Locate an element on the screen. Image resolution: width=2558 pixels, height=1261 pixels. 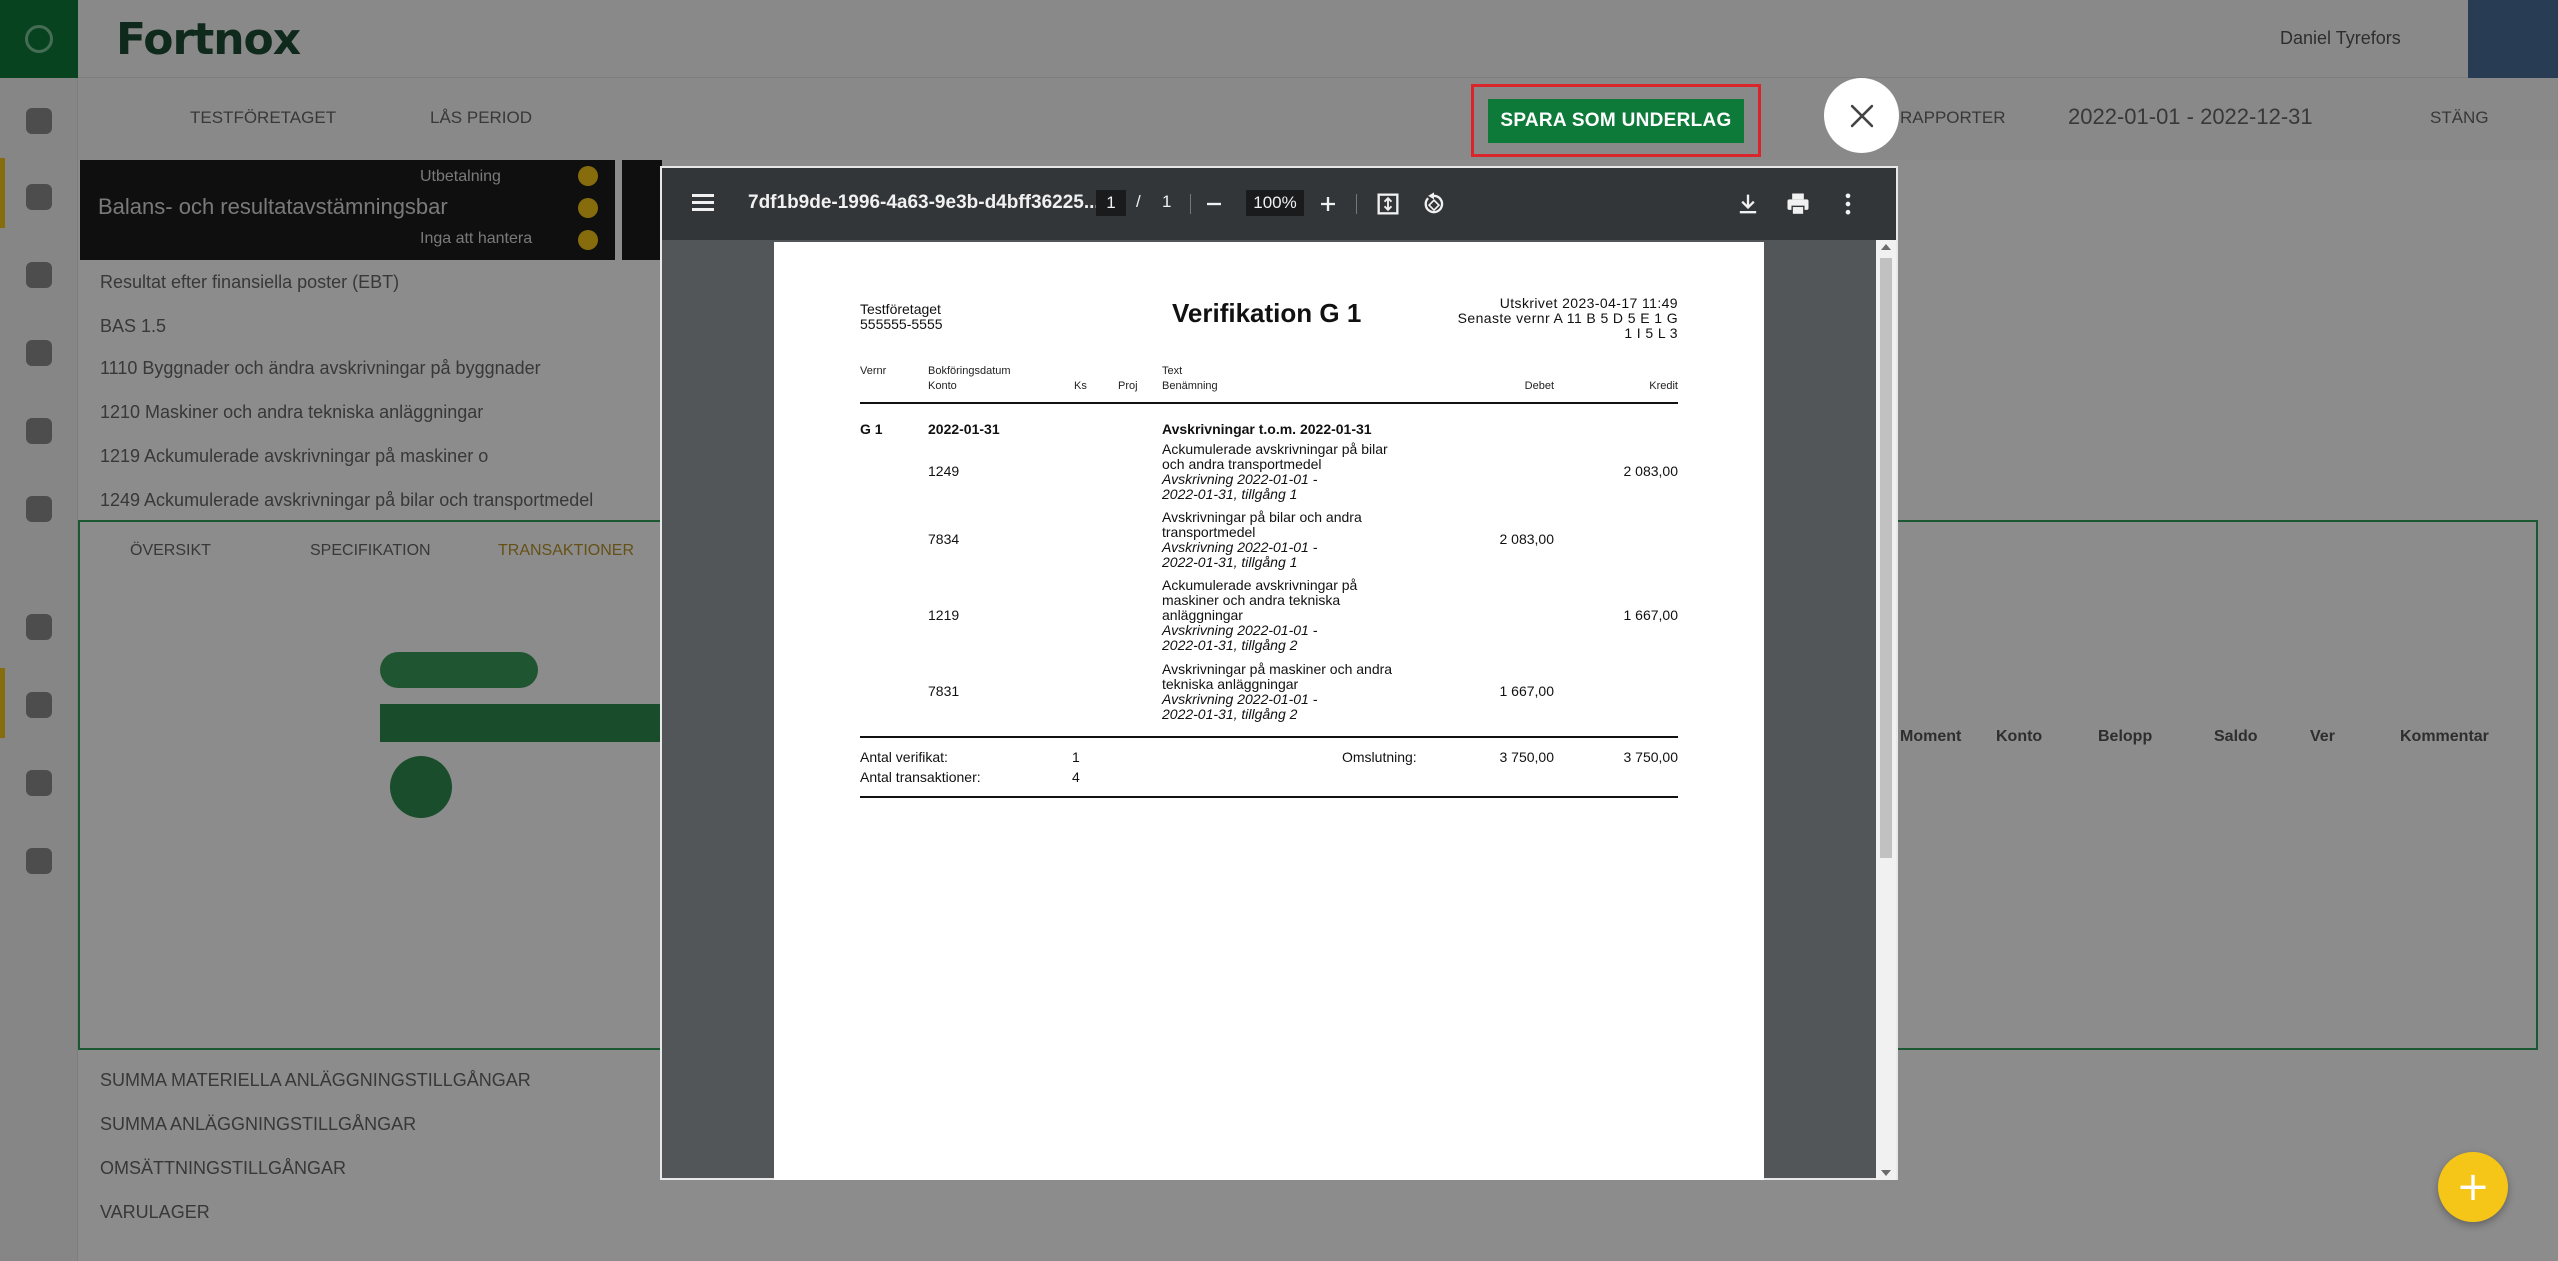
close-icon is located at coordinates (1861, 115).